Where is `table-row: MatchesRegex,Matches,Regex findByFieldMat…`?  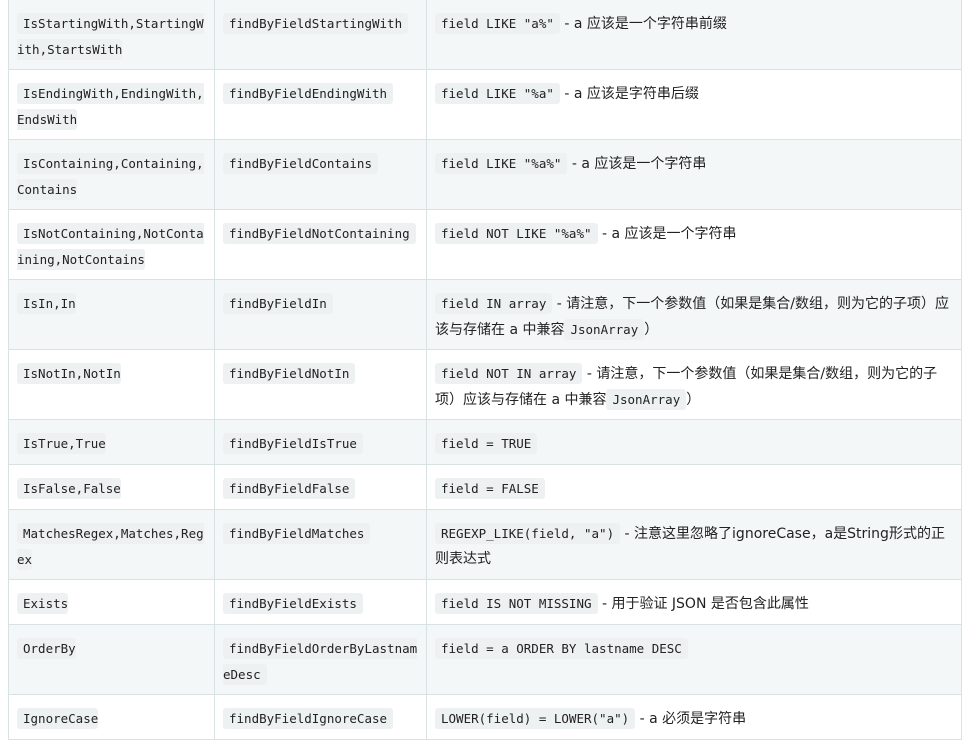 table-row: MatchesRegex,Matches,Regex findByFieldMat… is located at coordinates (485, 544).